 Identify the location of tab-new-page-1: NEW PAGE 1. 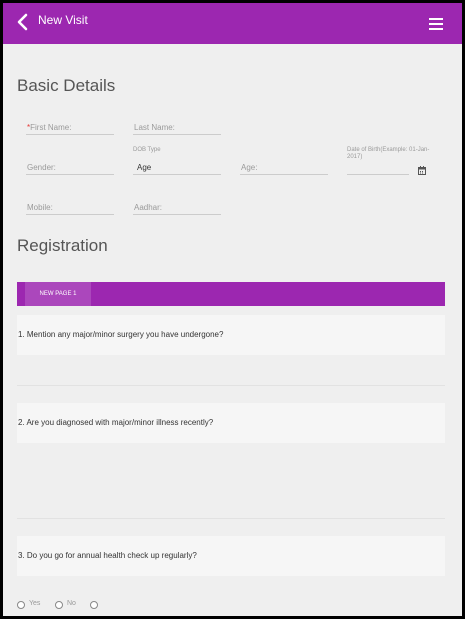
(58, 294).